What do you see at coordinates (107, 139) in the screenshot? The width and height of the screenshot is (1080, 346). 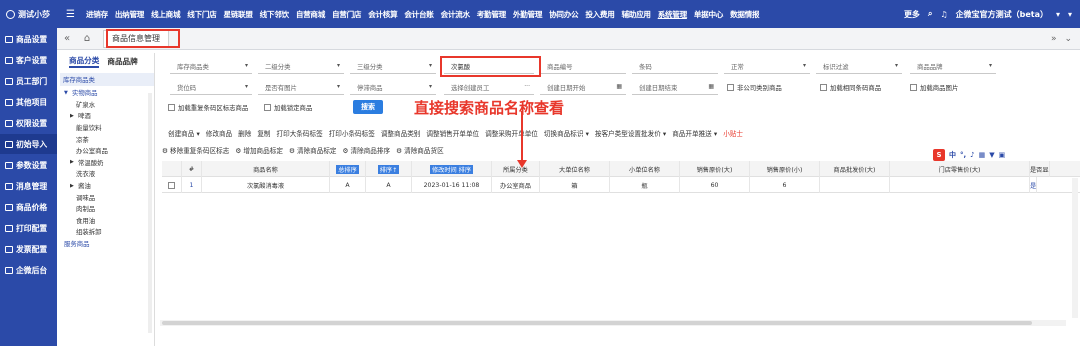 I see `category-item: 凉茶` at bounding box center [107, 139].